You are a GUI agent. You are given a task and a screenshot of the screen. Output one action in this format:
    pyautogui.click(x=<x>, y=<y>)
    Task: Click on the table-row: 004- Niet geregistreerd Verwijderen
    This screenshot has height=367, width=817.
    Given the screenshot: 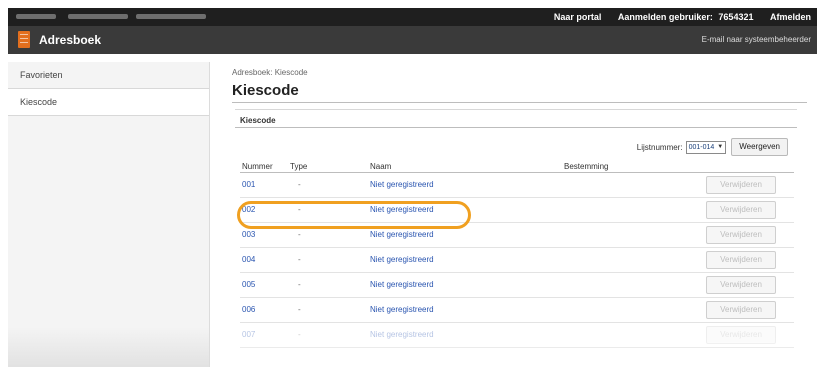 What is the action you would take?
    pyautogui.click(x=517, y=260)
    